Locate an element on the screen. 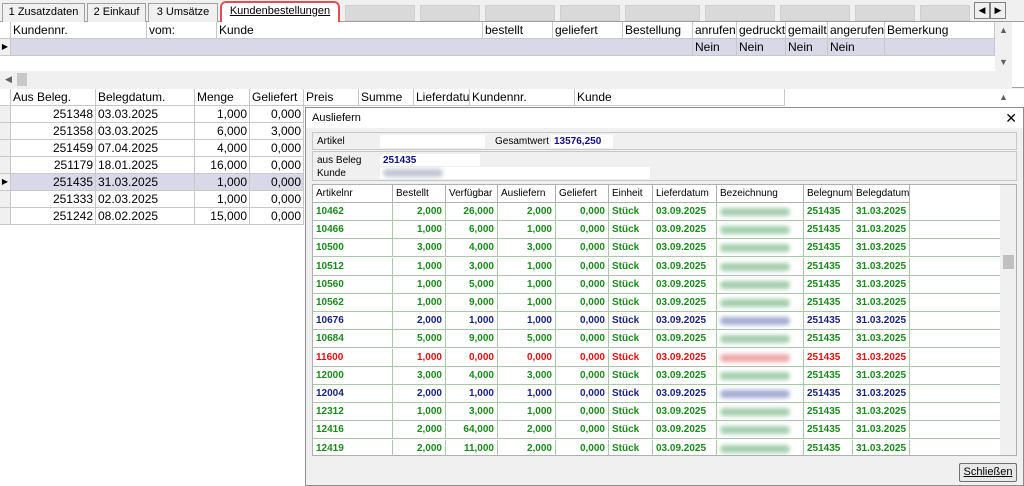 The height and width of the screenshot is (486, 1024). artikel-cell-ausliefern: 3,000 is located at coordinates (527, 375).